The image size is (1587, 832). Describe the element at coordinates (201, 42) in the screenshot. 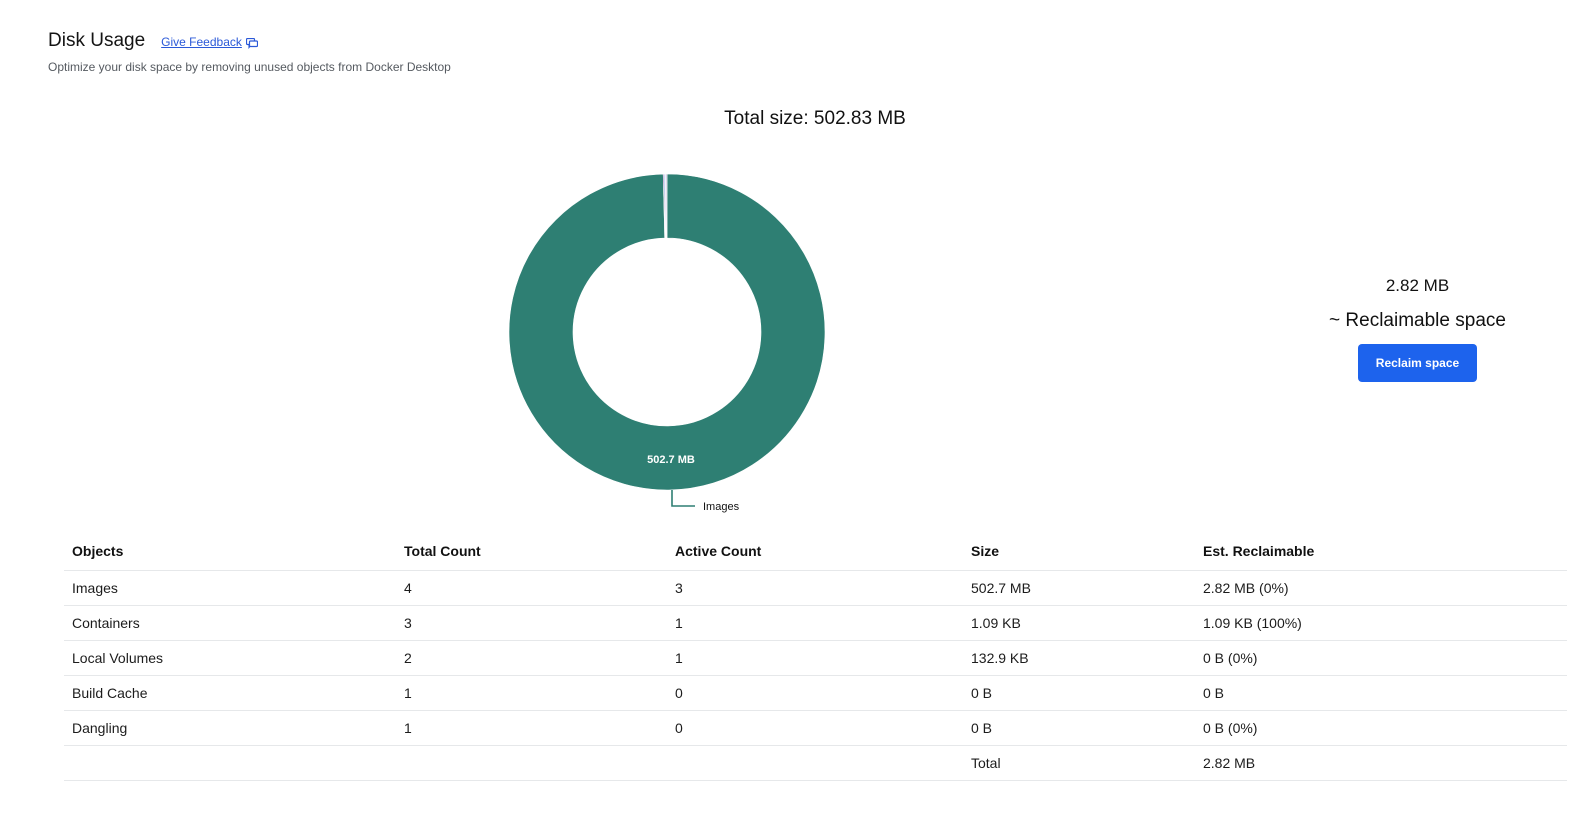

I see `give-feedback-label: Give Feedback` at that location.